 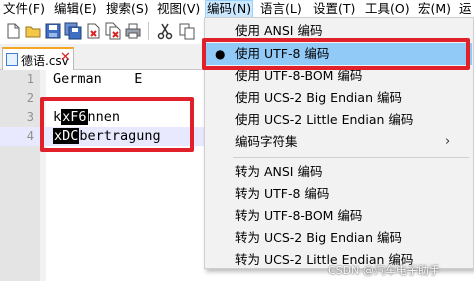 What do you see at coordinates (133, 31) in the screenshot?
I see `print-icon` at bounding box center [133, 31].